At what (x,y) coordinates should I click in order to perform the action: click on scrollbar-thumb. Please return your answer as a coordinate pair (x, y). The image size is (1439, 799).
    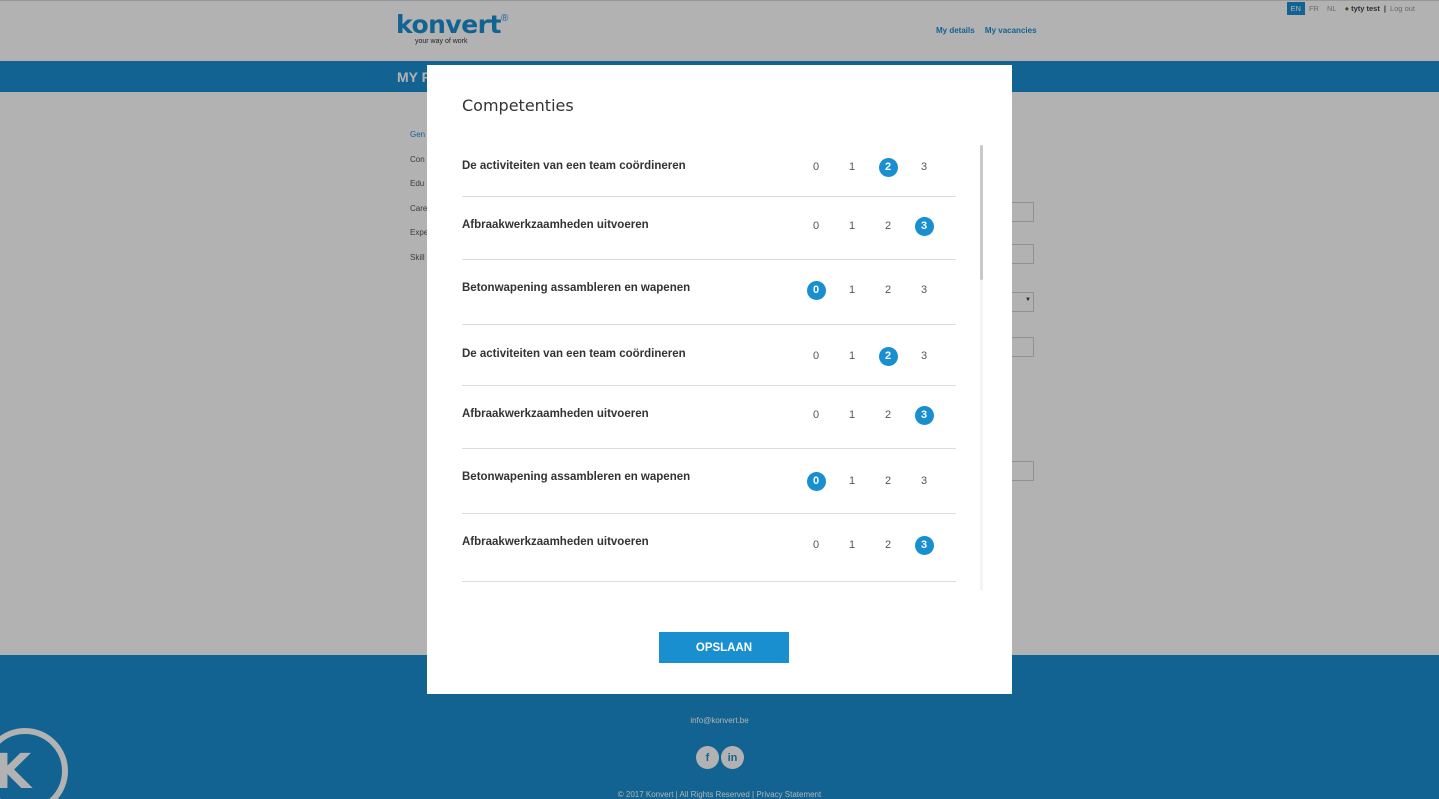
    Looking at the image, I should click on (981, 212).